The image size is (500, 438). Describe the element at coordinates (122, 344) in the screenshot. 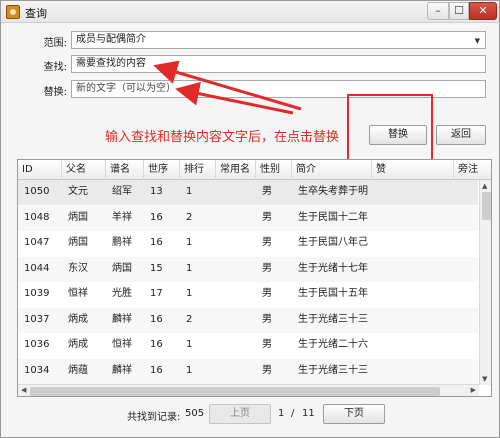

I see `table-cell: 恒祥` at that location.